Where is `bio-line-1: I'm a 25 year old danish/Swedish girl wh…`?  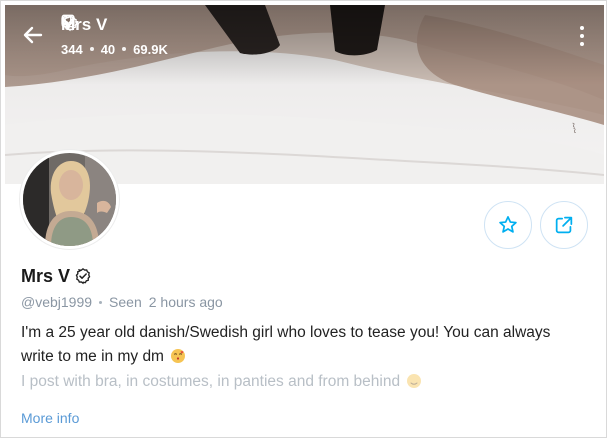 bio-line-1: I'm a 25 year old danish/Swedish girl wh… is located at coordinates (286, 344).